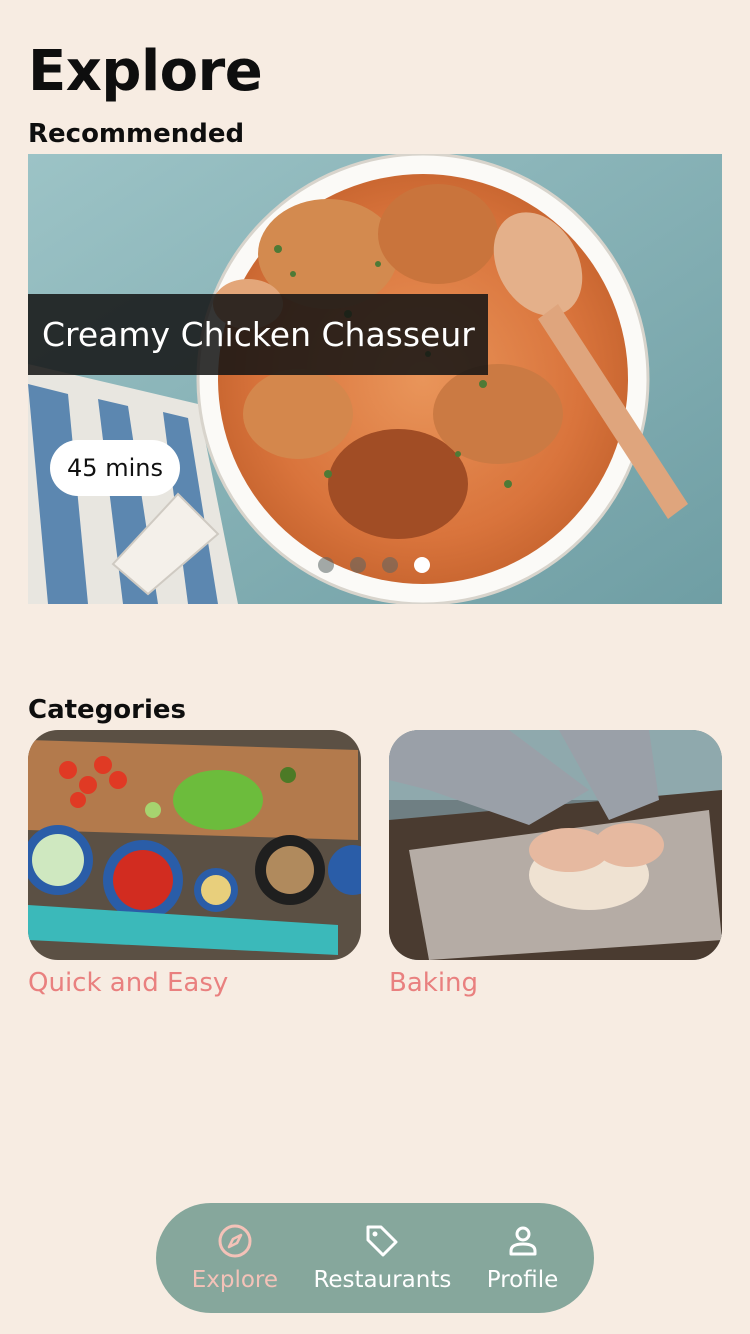 The width and height of the screenshot is (750, 1334). I want to click on nav-item-explore: Explore, so click(235, 1258).